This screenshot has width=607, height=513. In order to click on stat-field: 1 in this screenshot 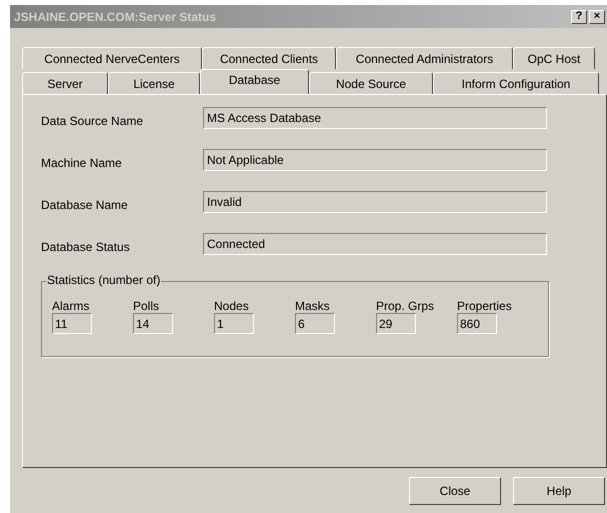, I will do `click(234, 323)`.